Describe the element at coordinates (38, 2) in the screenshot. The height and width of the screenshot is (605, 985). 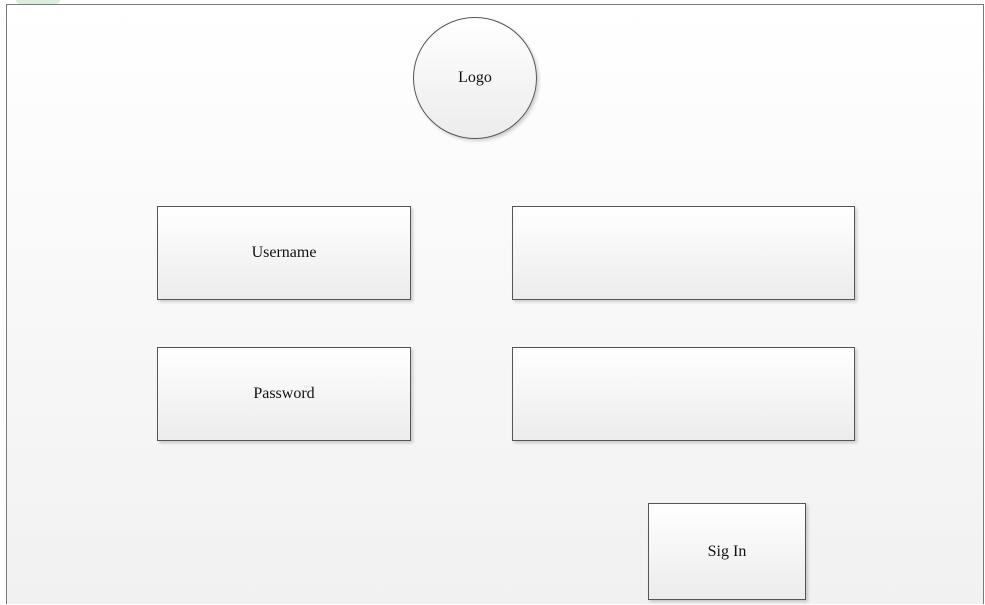
I see `corner-decoration` at that location.